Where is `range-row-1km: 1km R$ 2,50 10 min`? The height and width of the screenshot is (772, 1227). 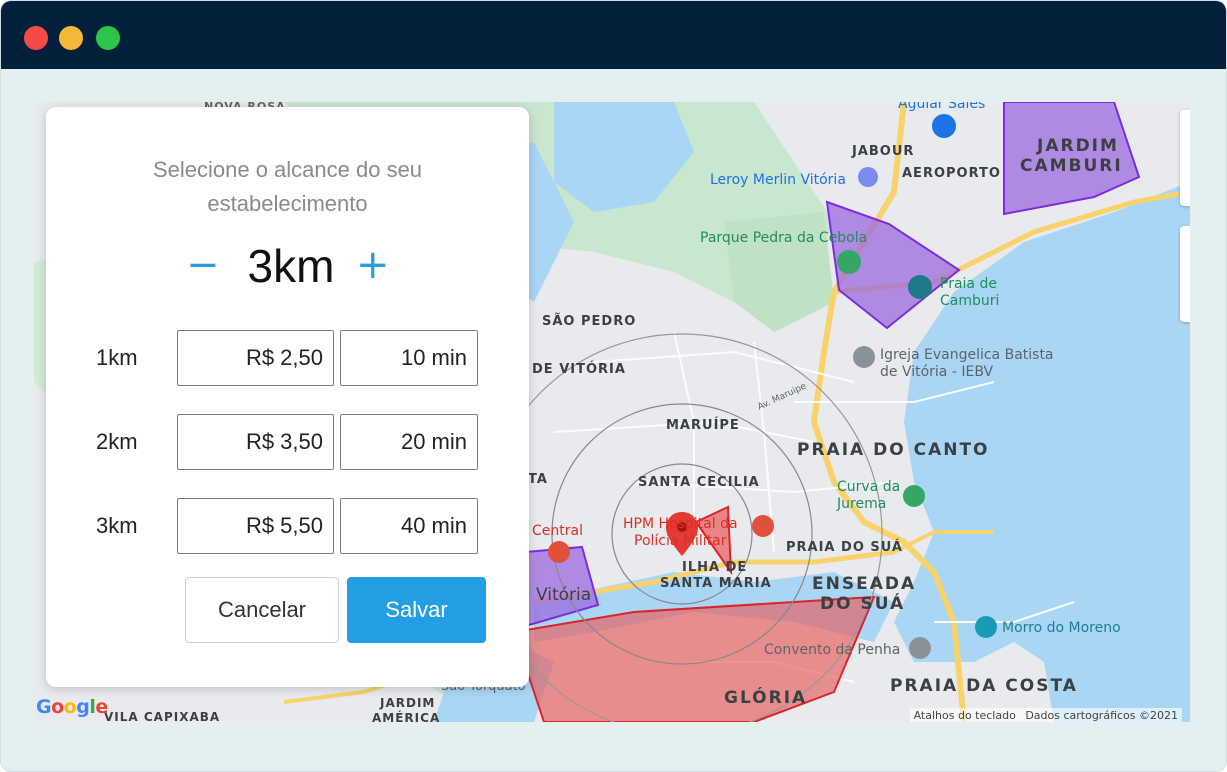
range-row-1km: 1km R$ 2,50 10 min is located at coordinates (287, 358).